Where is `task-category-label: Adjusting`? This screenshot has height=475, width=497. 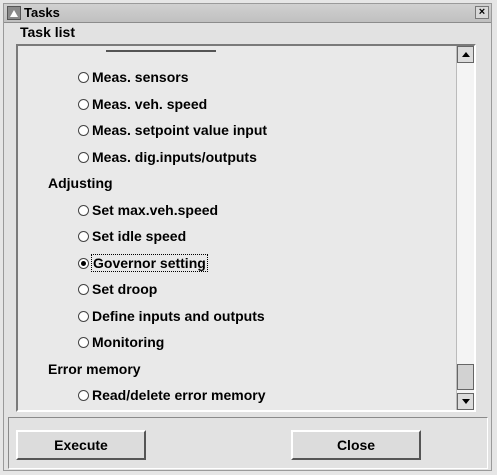
task-category-label: Adjusting is located at coordinates (80, 183).